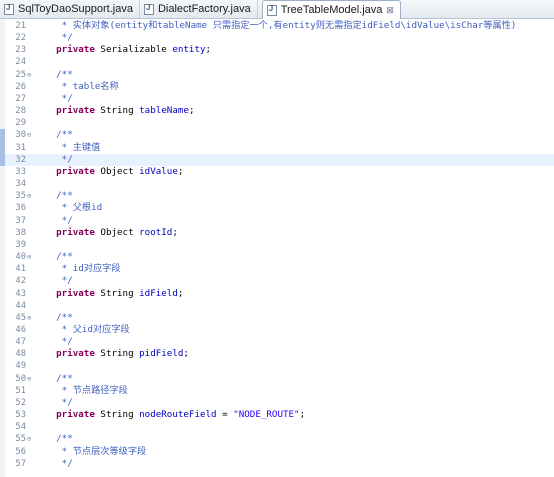 Image resolution: width=554 pixels, height=477 pixels. I want to click on line-number: 51, so click(20, 390).